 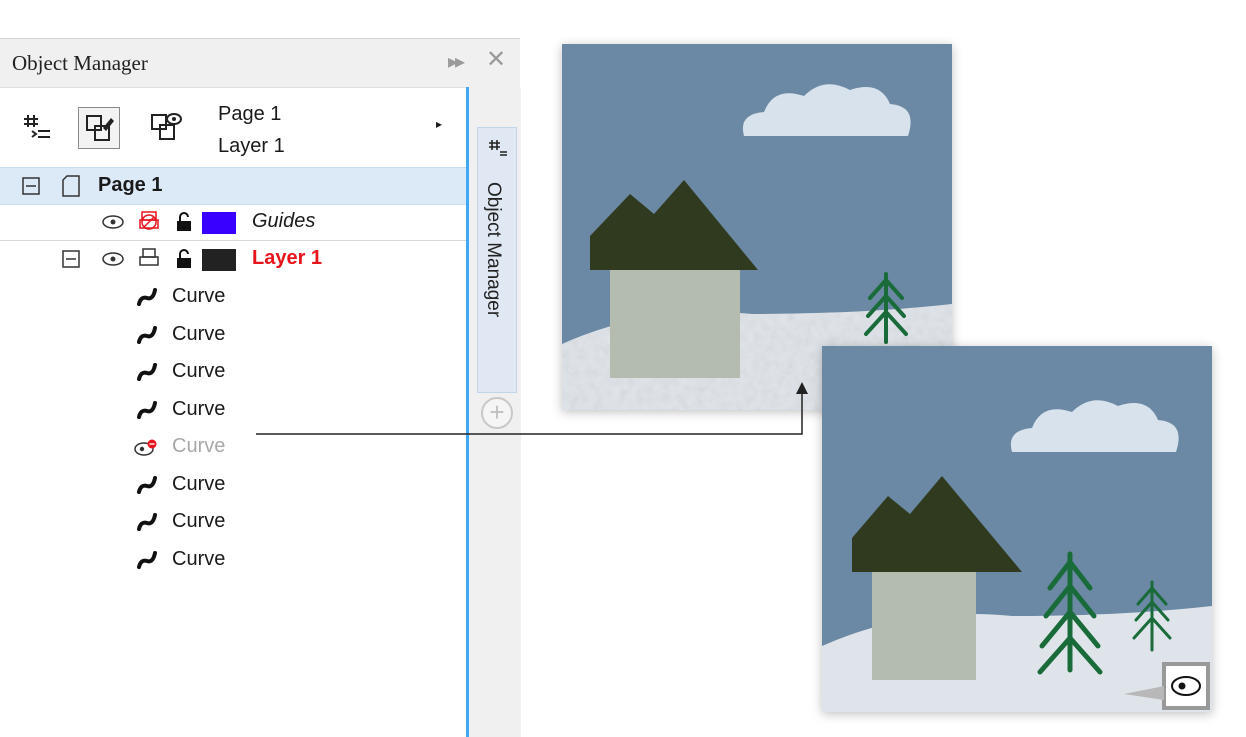 What do you see at coordinates (235, 131) in the screenshot?
I see `toolbar: Page 1 Layer 1 ▸` at bounding box center [235, 131].